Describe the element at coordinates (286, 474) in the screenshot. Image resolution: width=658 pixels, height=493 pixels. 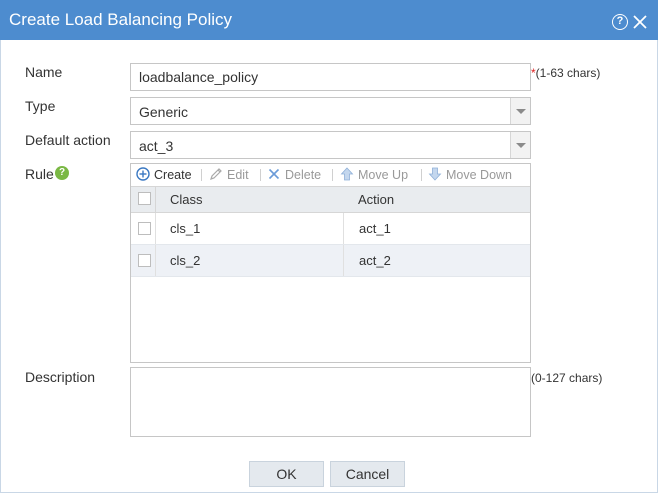
I see `ok-button: OK` at that location.